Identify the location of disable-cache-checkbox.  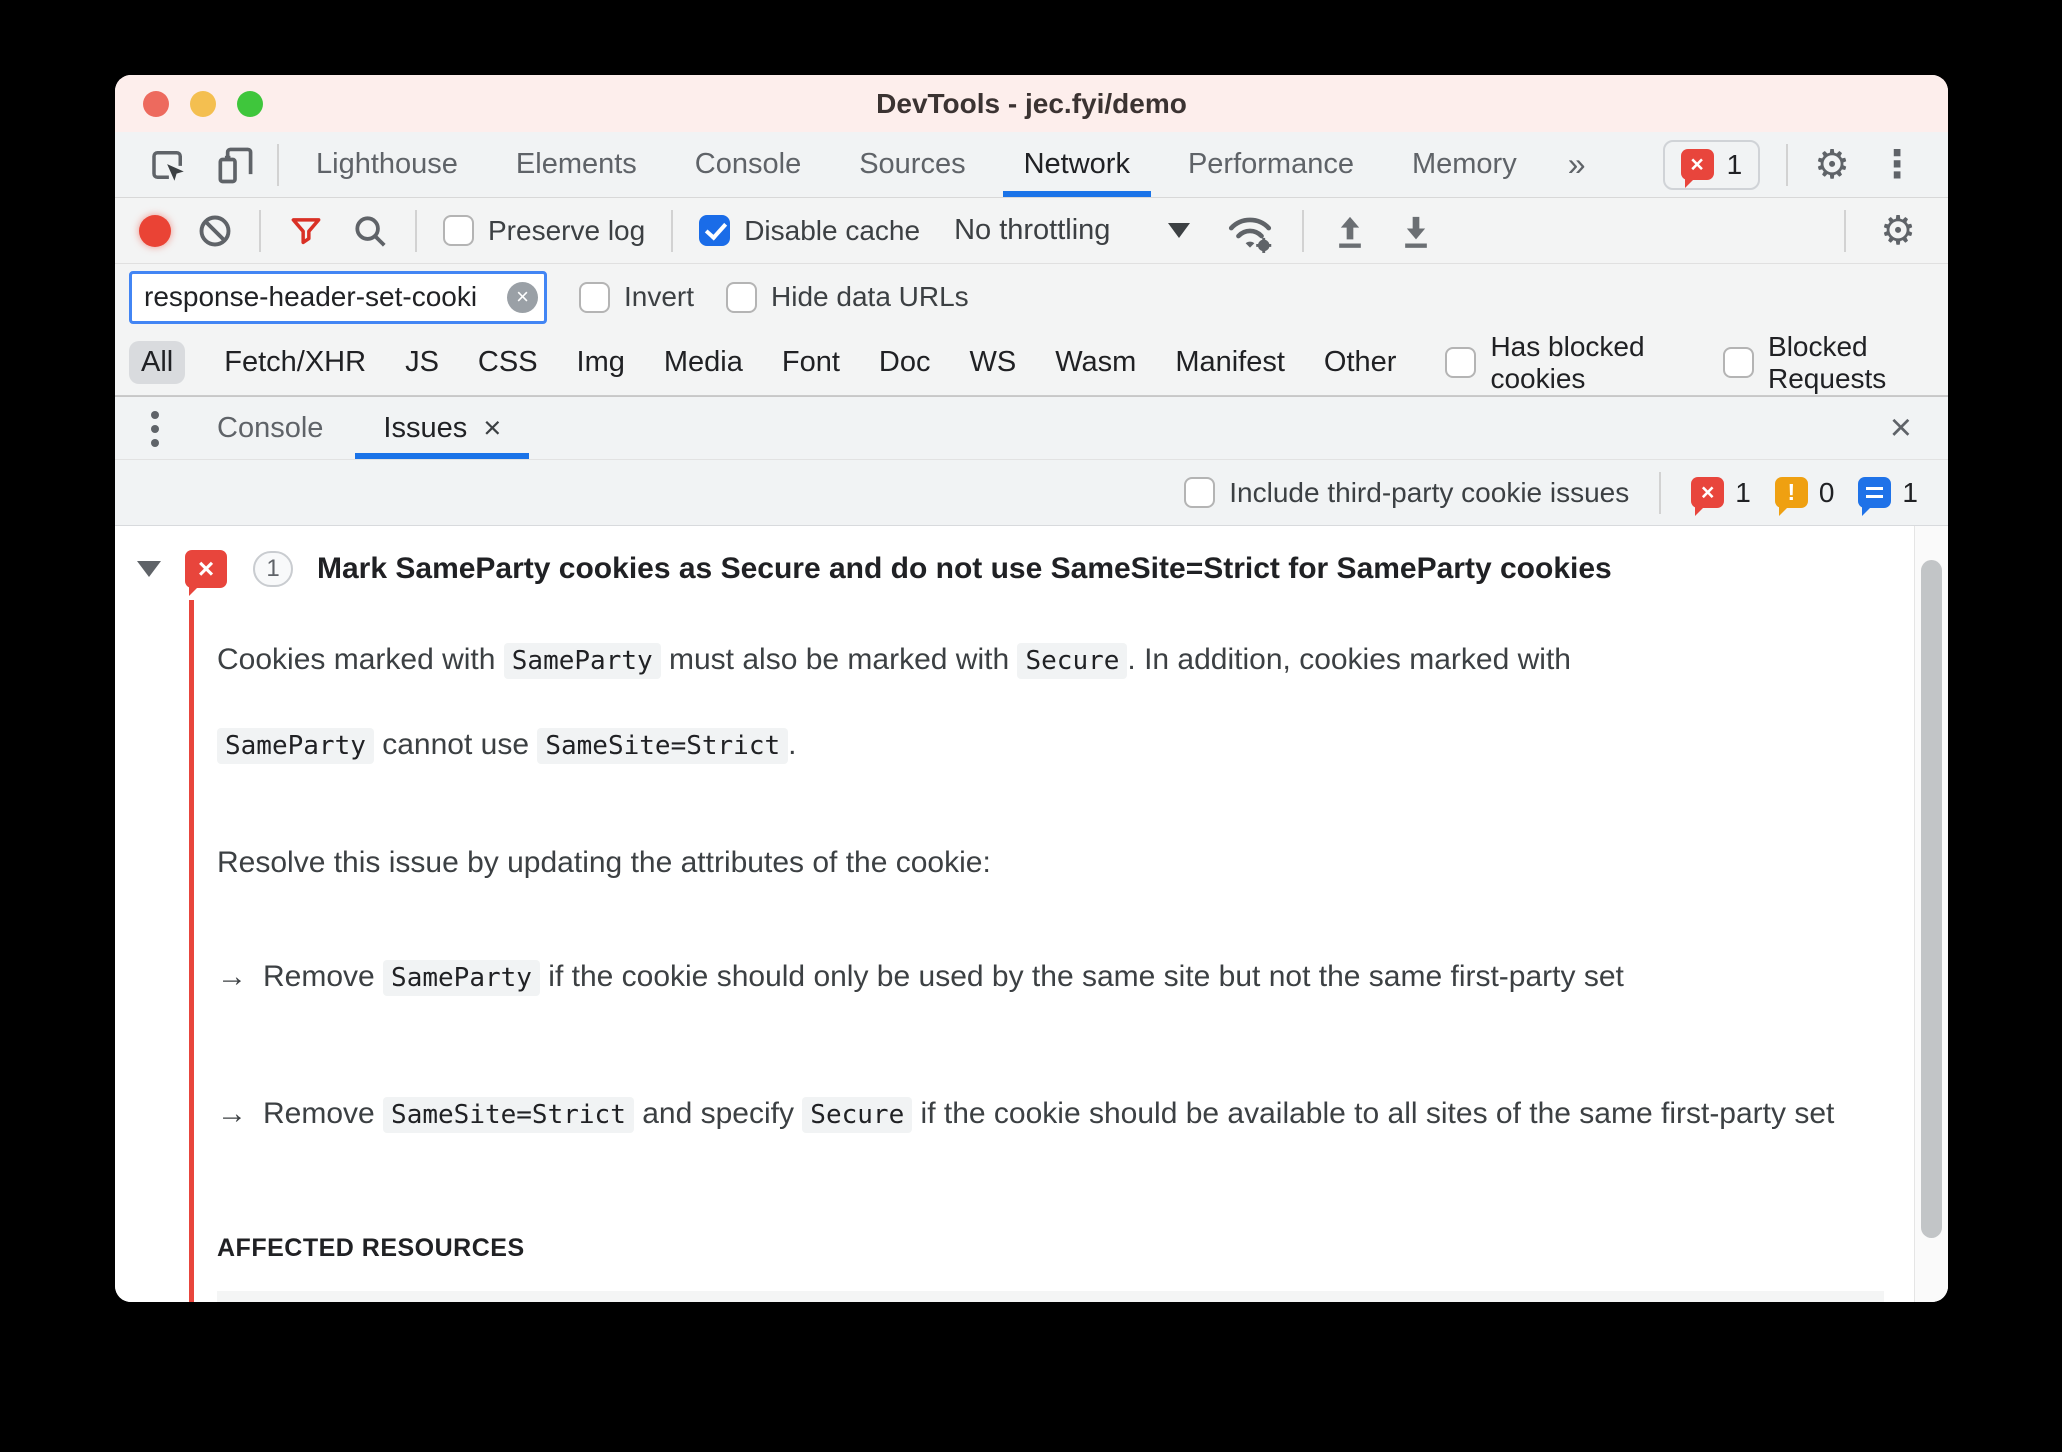
(715, 230).